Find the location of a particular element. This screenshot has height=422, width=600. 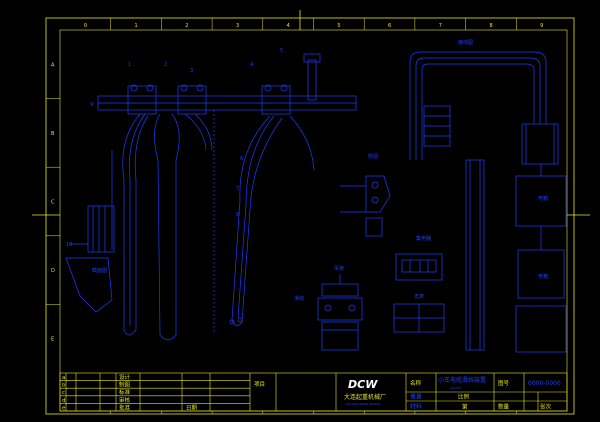

row-marks: A B C D E is located at coordinates (53, 202).